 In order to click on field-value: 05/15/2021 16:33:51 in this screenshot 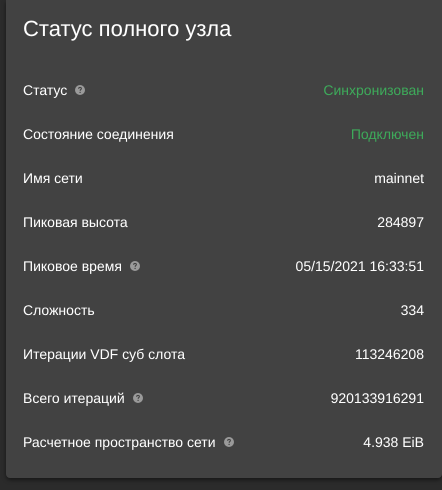, I will do `click(360, 266)`.